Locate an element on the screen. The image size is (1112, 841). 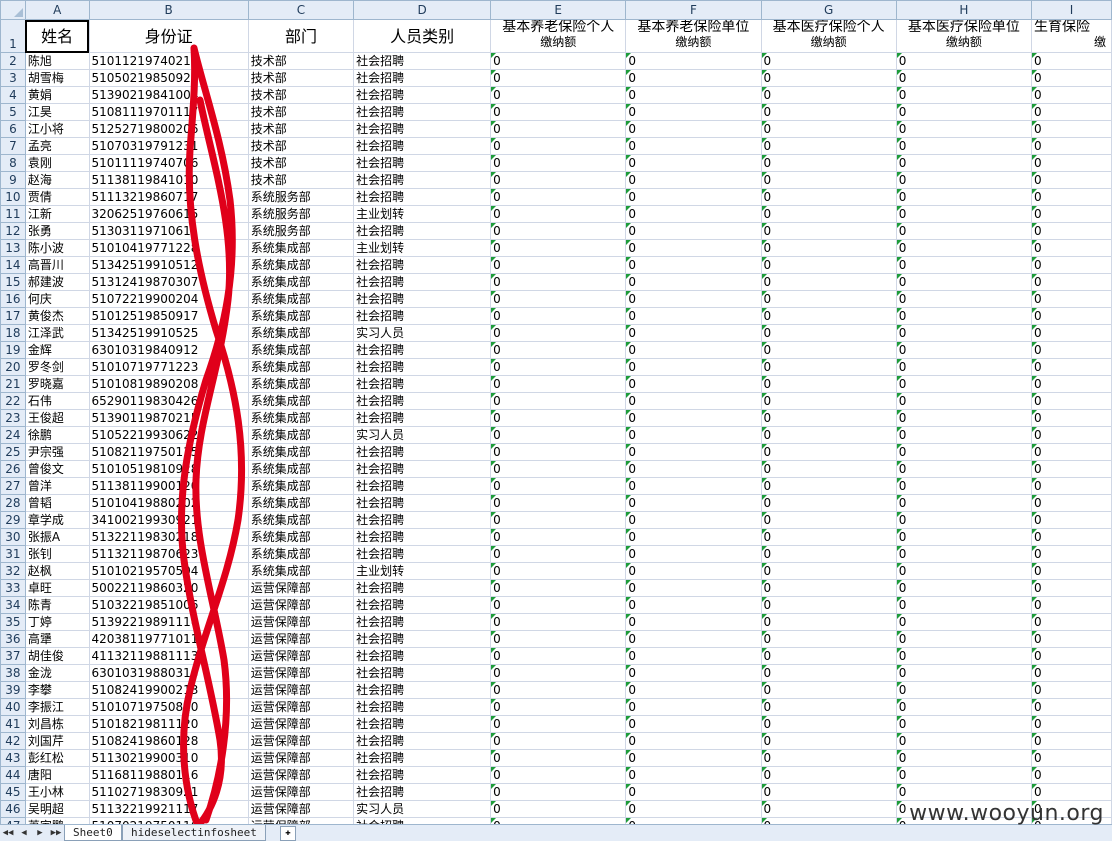
cell-id: 51102719830921 is located at coordinates (168, 792).